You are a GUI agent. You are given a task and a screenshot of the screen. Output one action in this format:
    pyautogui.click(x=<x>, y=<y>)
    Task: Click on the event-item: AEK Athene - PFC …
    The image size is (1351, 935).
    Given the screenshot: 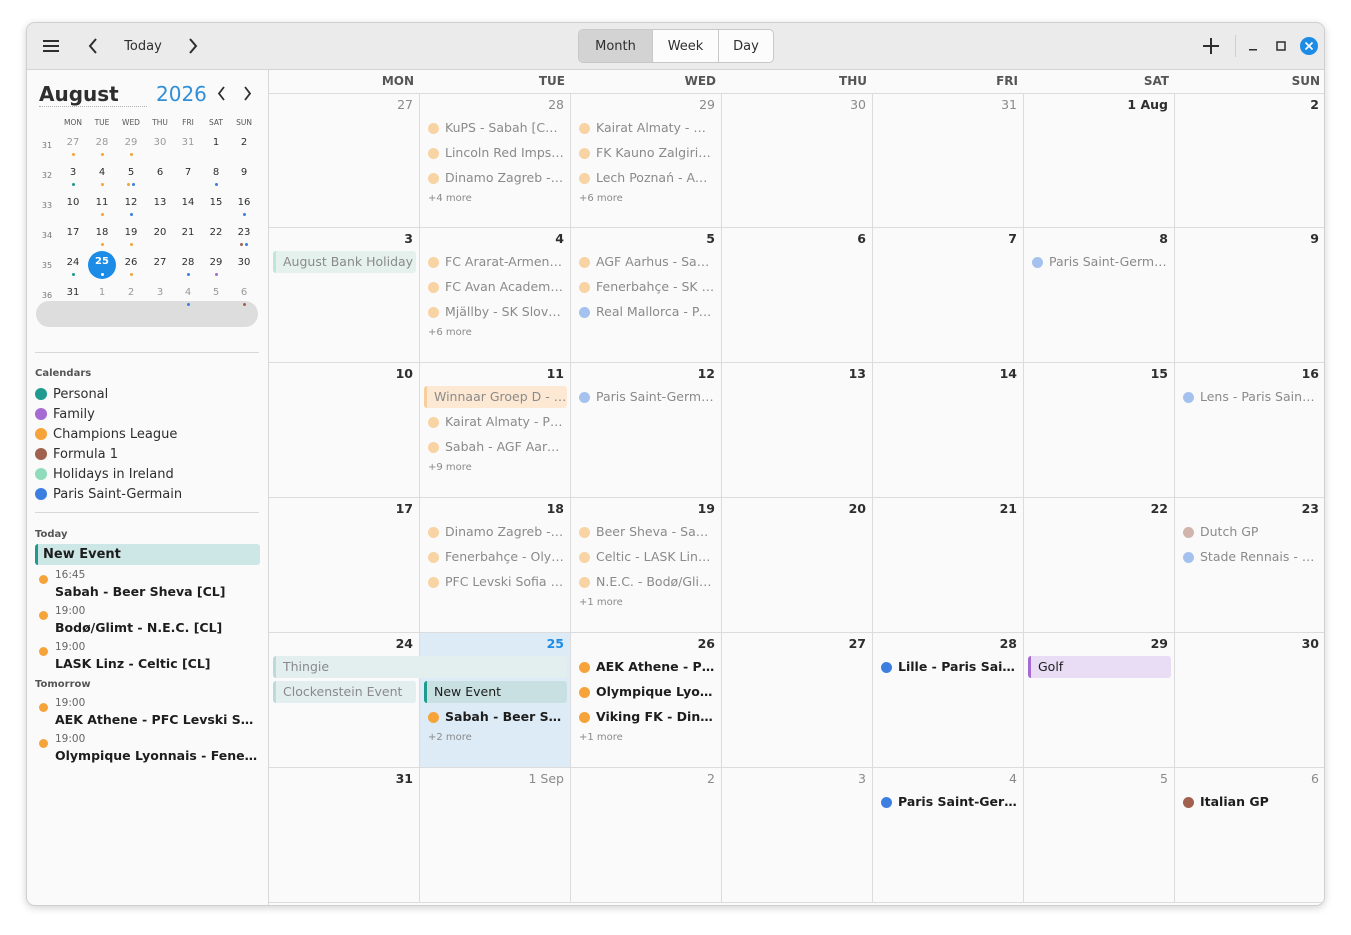 What is the action you would take?
    pyautogui.click(x=647, y=667)
    